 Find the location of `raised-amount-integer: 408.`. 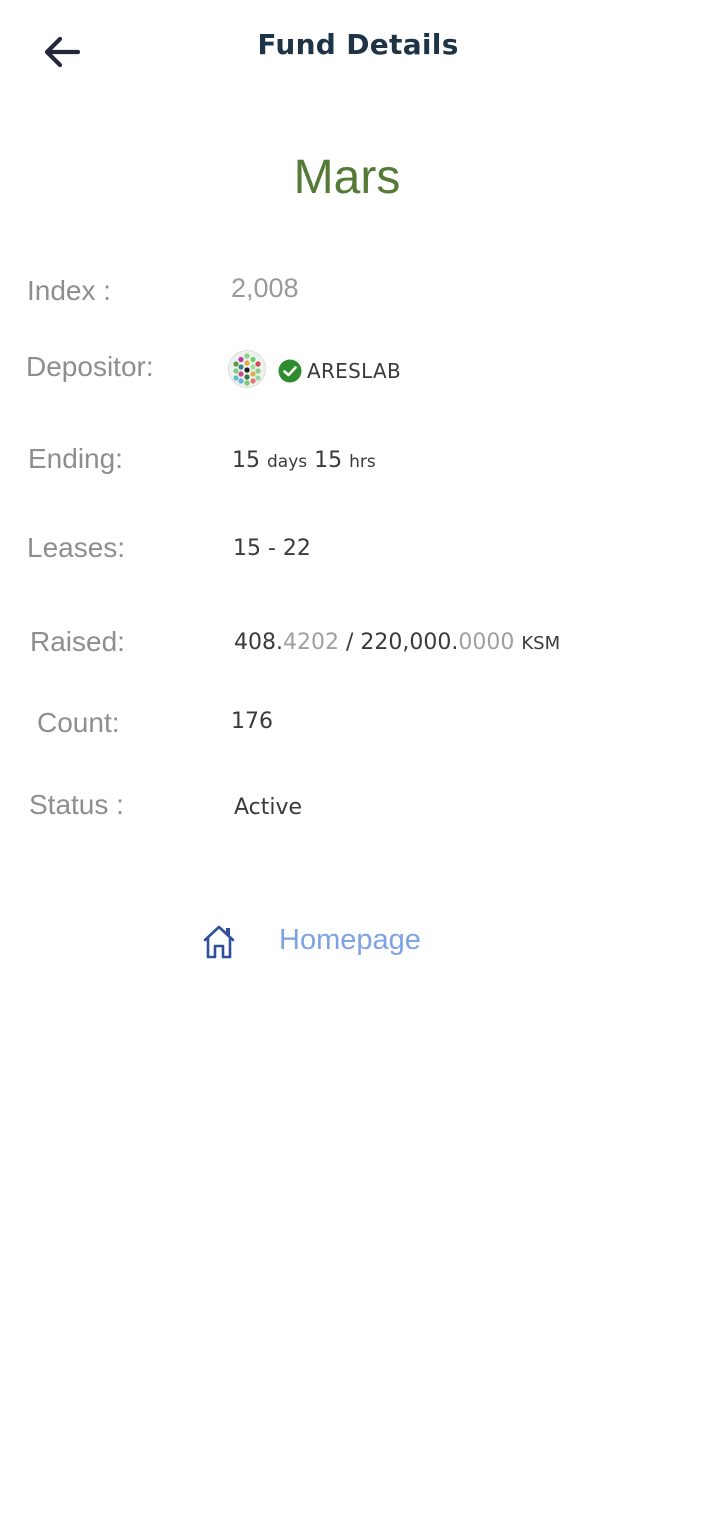

raised-amount-integer: 408. is located at coordinates (258, 642).